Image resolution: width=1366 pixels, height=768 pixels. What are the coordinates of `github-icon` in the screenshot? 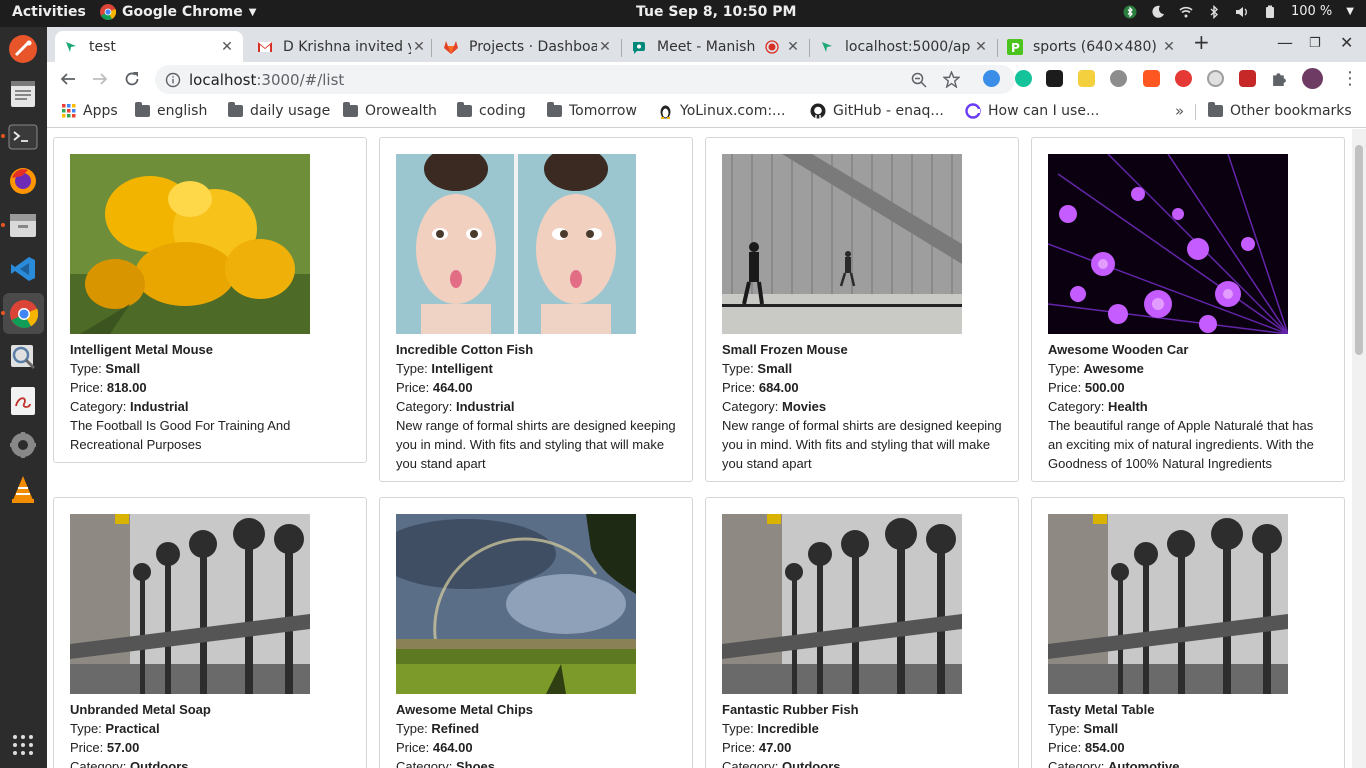 It's located at (818, 111).